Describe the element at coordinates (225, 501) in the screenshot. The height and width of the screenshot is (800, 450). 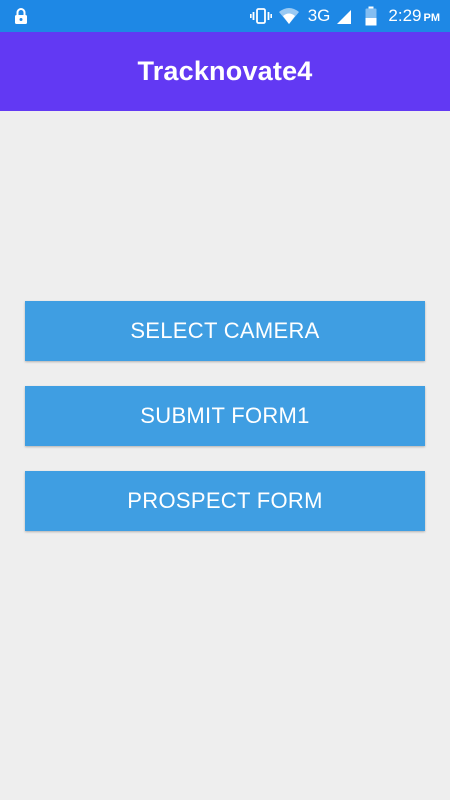
I see `prospect-form-button: PROSPECT FORM` at that location.